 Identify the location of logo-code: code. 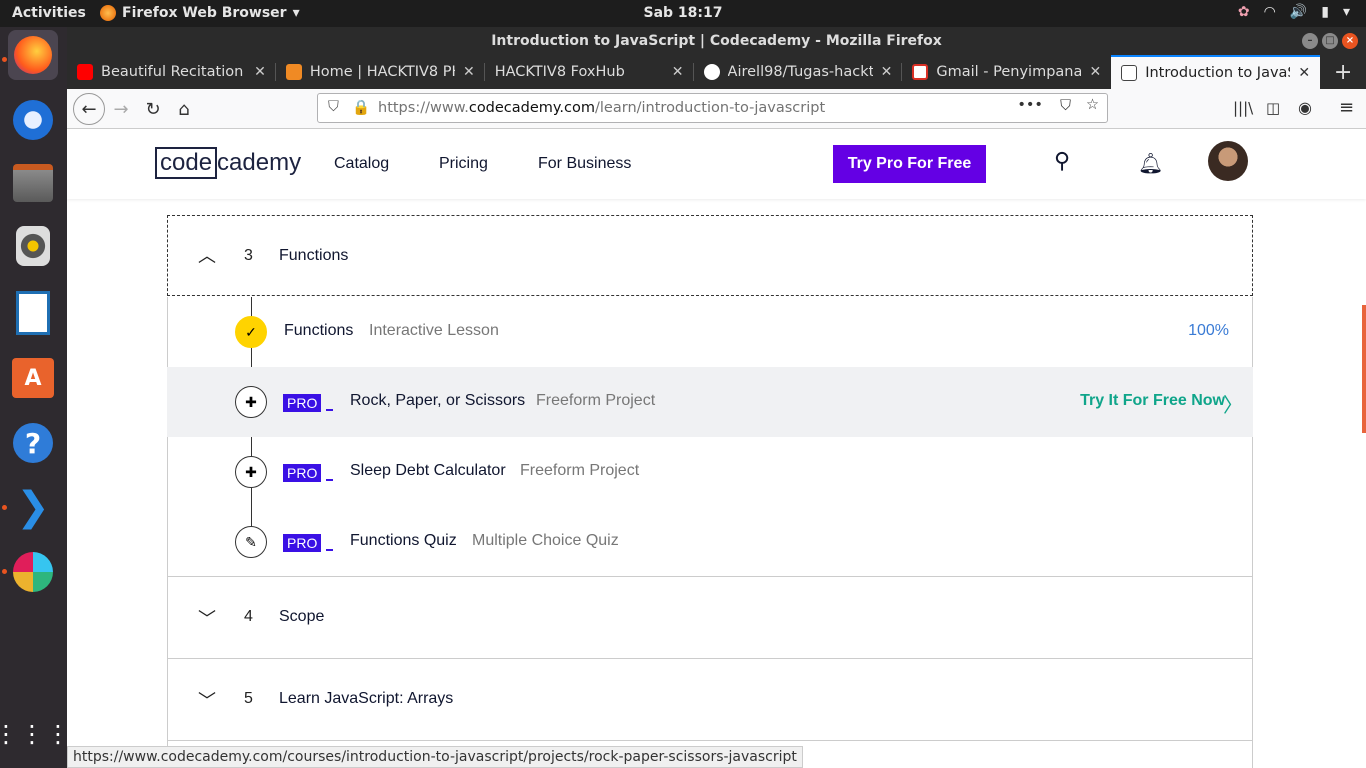
(186, 163).